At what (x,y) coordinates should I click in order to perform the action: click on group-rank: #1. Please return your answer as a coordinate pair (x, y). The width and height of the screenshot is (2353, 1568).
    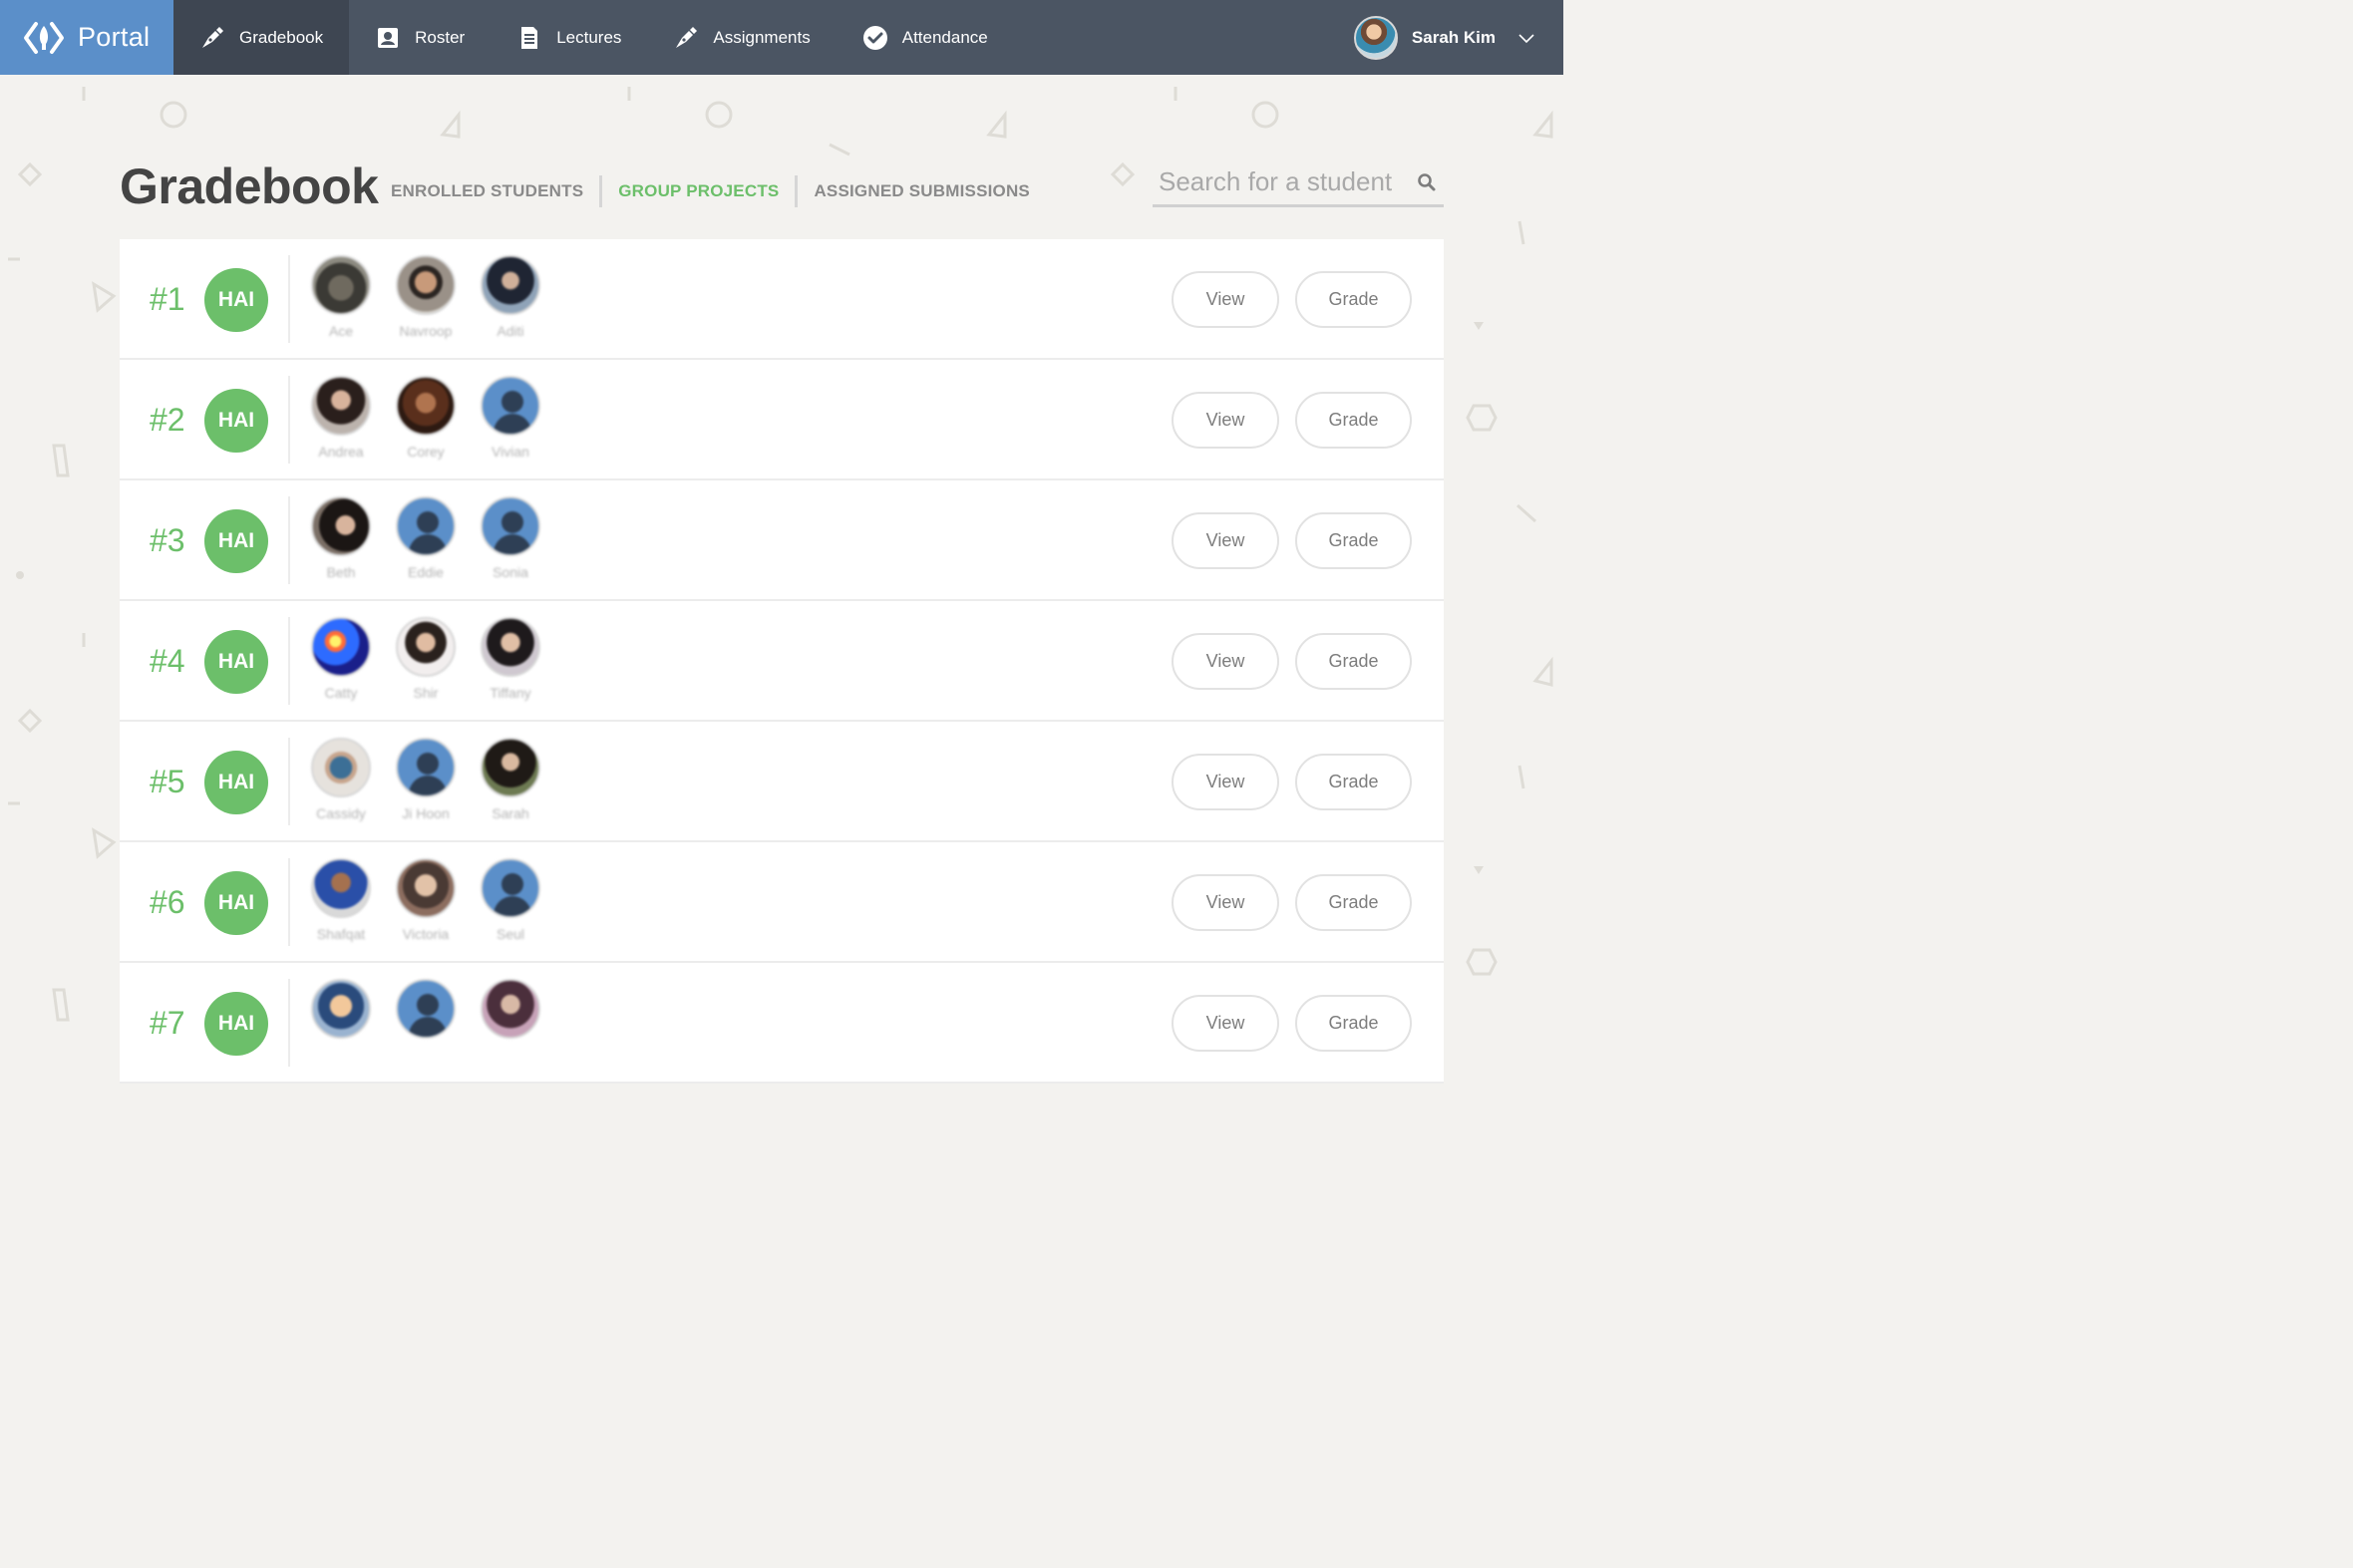
    Looking at the image, I should click on (167, 299).